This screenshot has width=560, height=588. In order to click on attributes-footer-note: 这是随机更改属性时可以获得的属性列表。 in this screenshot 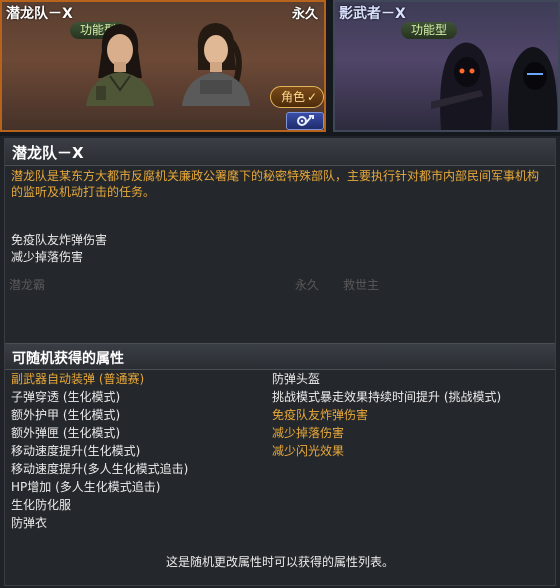, I will do `click(279, 562)`.